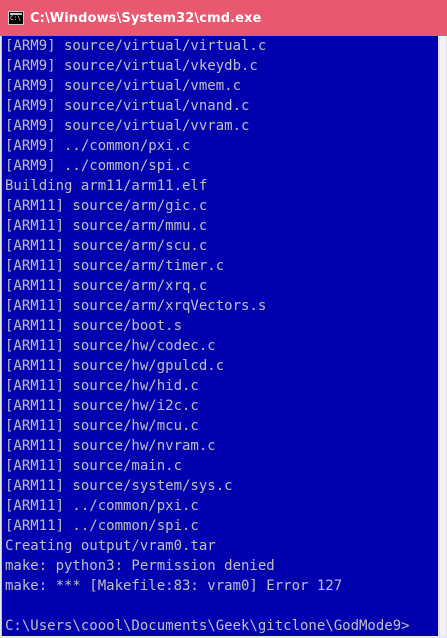 The height and width of the screenshot is (638, 447). Describe the element at coordinates (102, 506) in the screenshot. I see `console-line: [ARM11] ../common/pxi.c` at that location.